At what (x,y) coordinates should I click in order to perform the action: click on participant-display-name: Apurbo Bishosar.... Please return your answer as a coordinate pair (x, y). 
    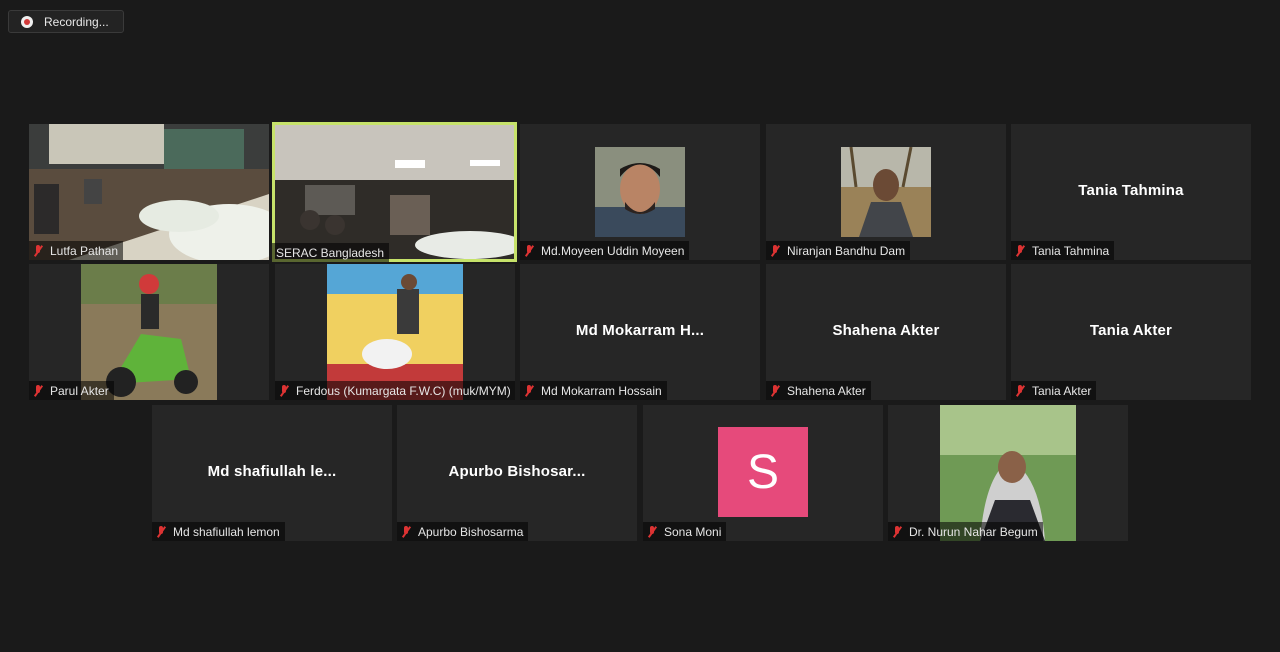
    Looking at the image, I should click on (517, 471).